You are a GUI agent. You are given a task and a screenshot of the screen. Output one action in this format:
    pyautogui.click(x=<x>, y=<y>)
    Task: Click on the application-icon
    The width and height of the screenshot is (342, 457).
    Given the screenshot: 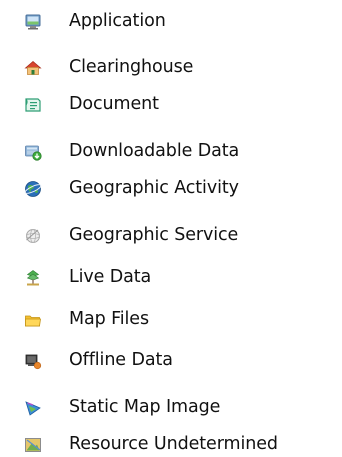 What is the action you would take?
    pyautogui.click(x=33, y=22)
    